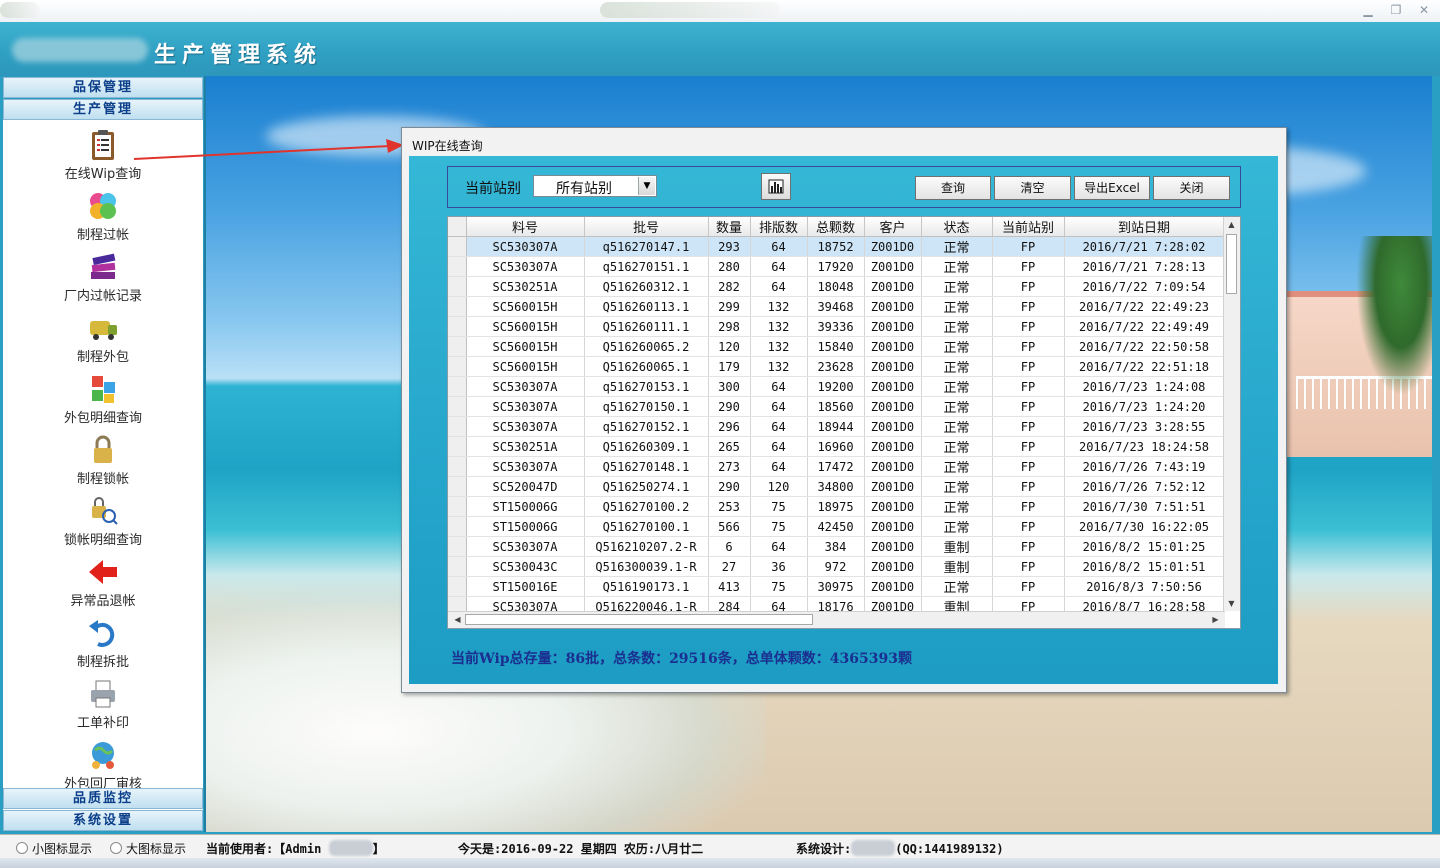  Describe the element at coordinates (729, 386) in the screenshot. I see `table-cell: 300` at that location.